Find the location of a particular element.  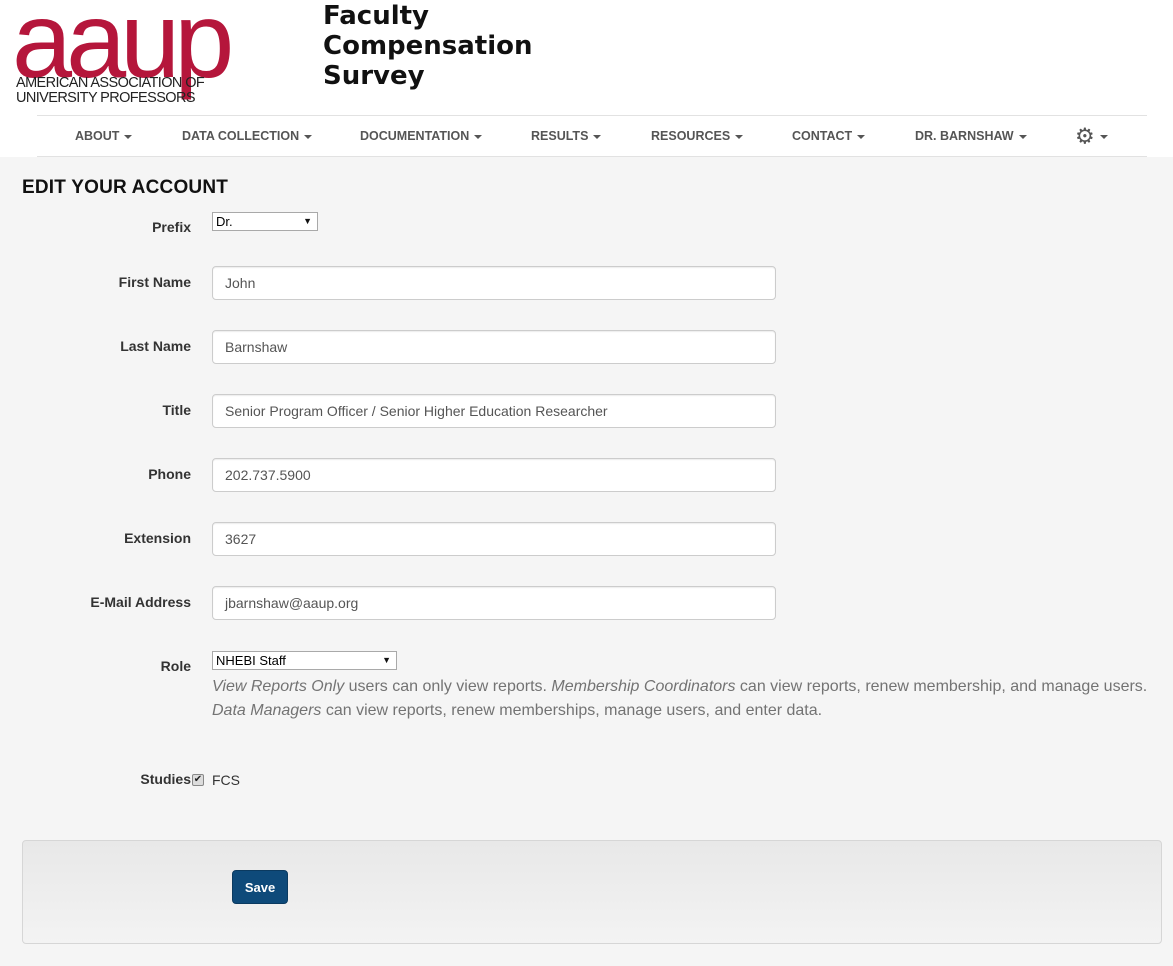

nav-data-collection: DATA COLLECTION is located at coordinates (247, 136).